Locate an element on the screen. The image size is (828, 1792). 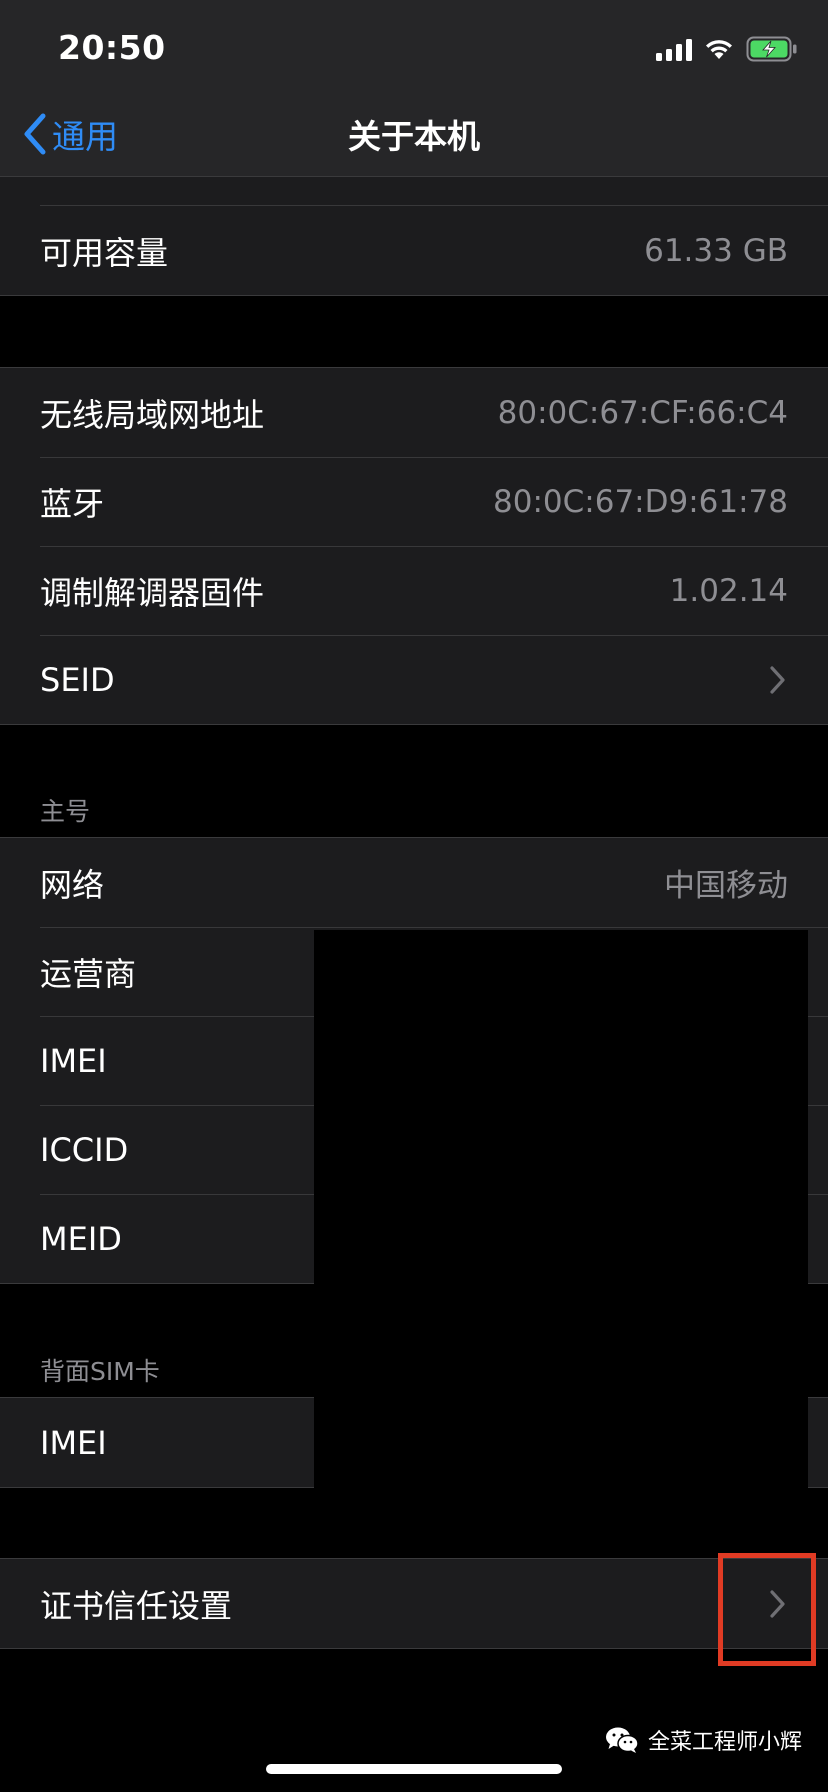
row-label: 网络 is located at coordinates (72, 884).